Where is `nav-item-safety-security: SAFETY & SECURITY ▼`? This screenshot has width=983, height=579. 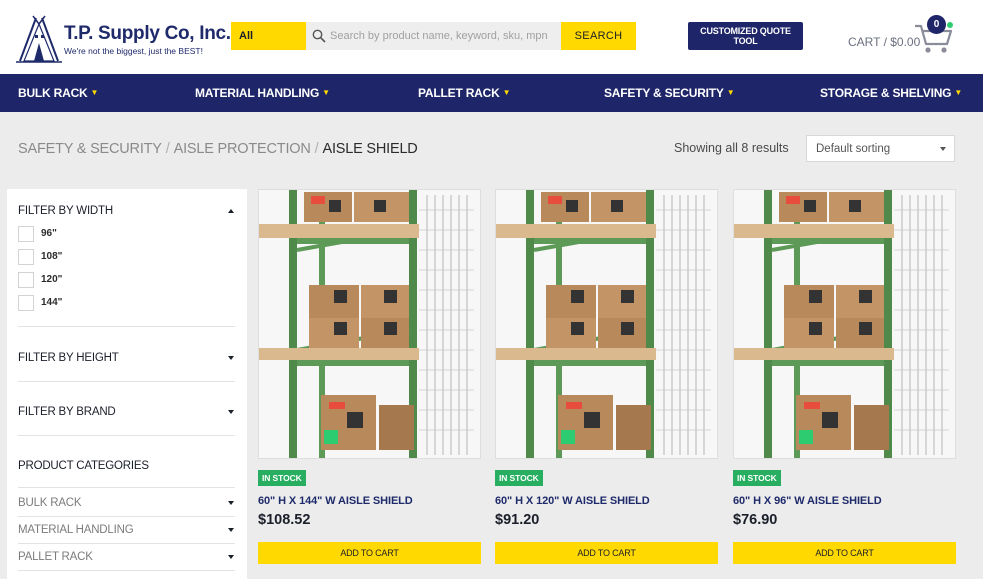
nav-item-safety-security: SAFETY & SECURITY ▼ is located at coordinates (669, 93).